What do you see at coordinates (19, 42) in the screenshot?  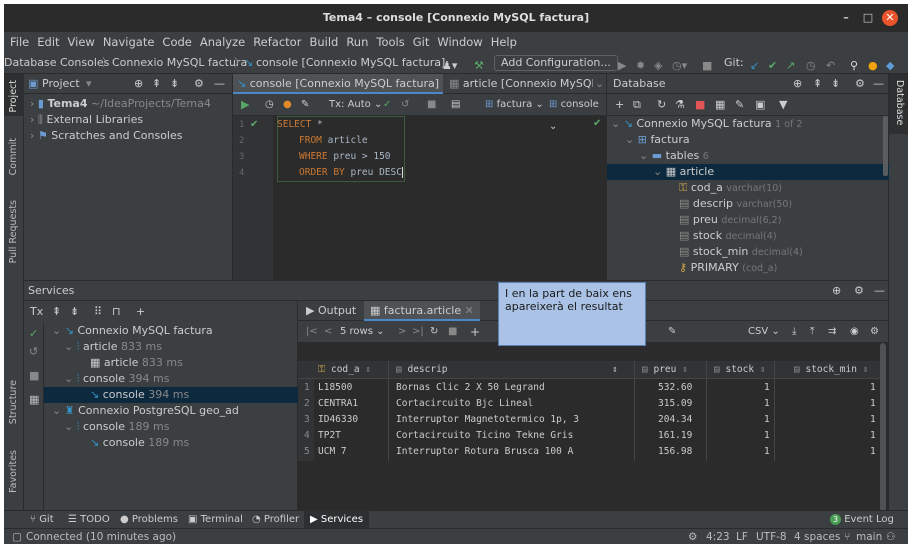 I see `menu-file: File` at bounding box center [19, 42].